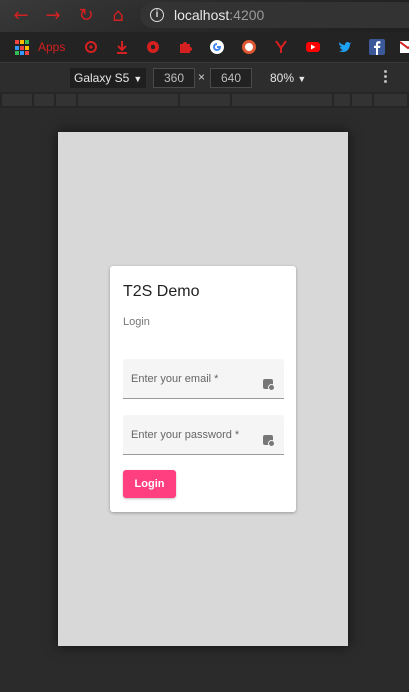 Image resolution: width=409 pixels, height=692 pixels. What do you see at coordinates (345, 47) in the screenshot?
I see `twitter-icon` at bounding box center [345, 47].